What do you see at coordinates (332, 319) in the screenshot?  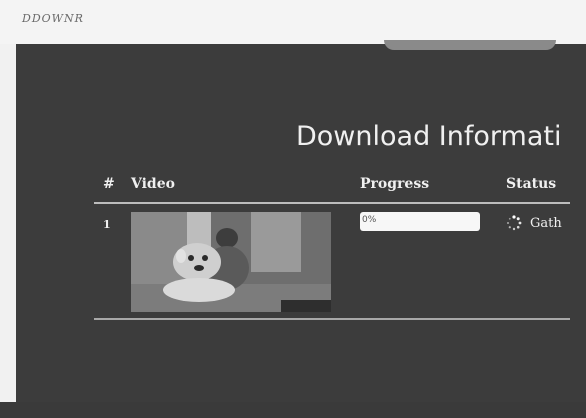 I see `table-footer-divider` at bounding box center [332, 319].